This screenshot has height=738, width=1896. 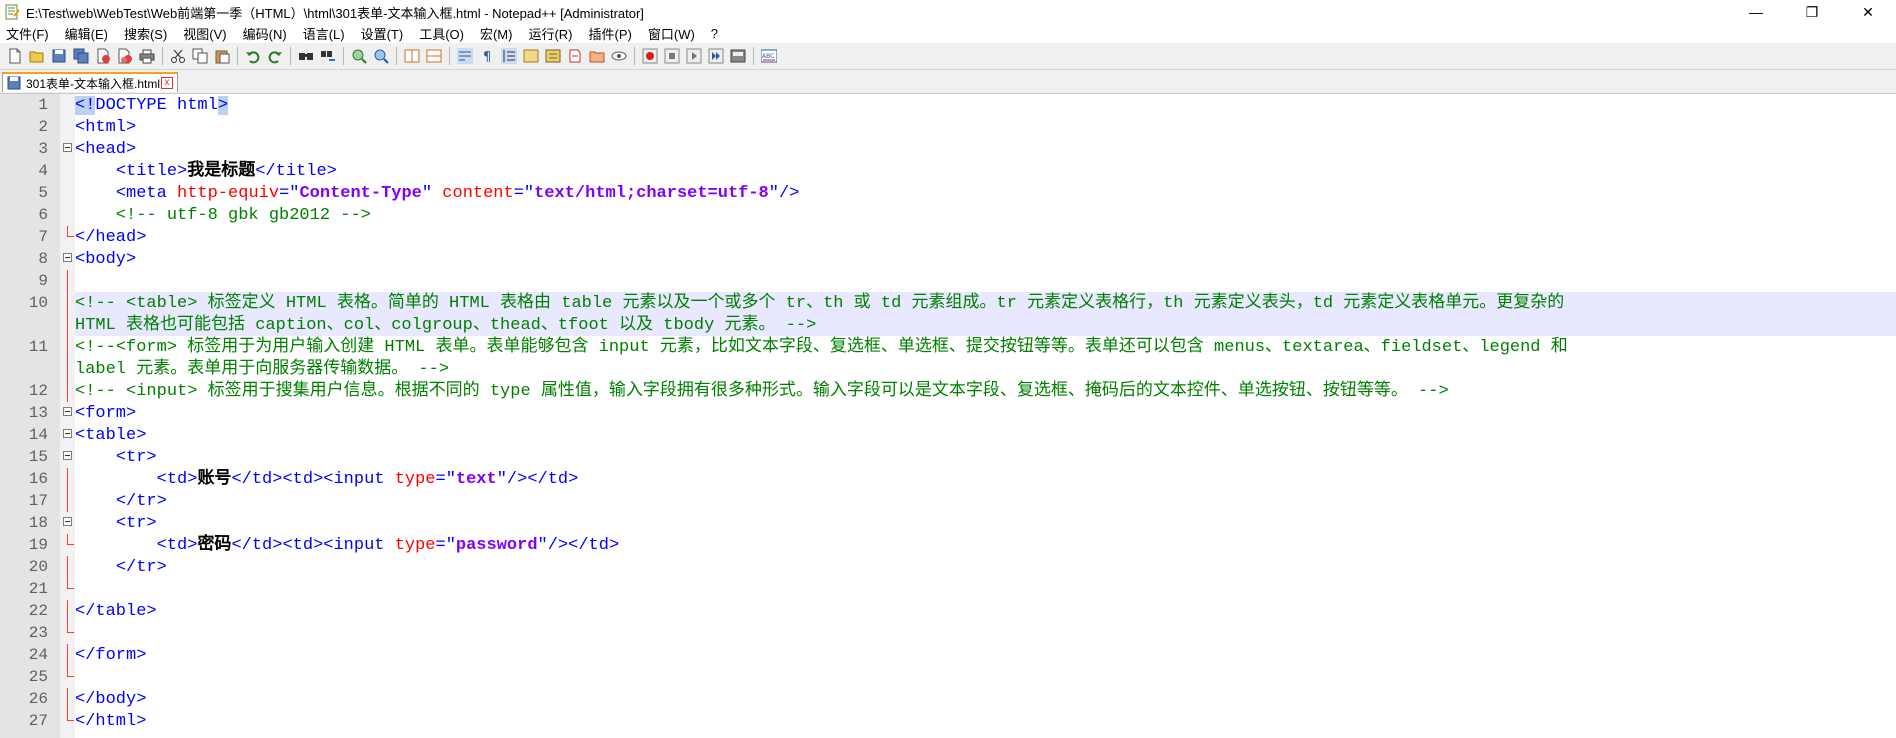 What do you see at coordinates (275, 56) in the screenshot?
I see `redo-icon` at bounding box center [275, 56].